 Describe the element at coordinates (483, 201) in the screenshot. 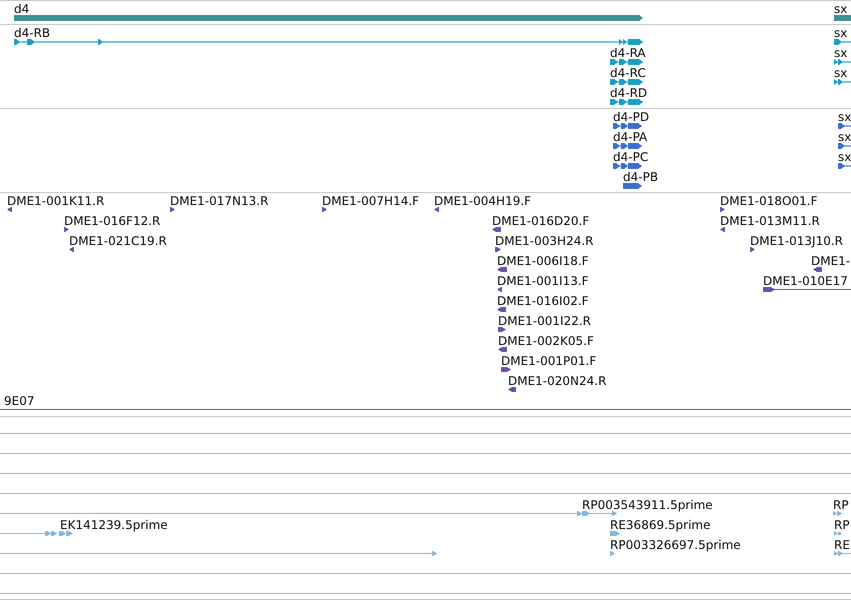

I see `feature-label: DME1-004H19.F` at that location.